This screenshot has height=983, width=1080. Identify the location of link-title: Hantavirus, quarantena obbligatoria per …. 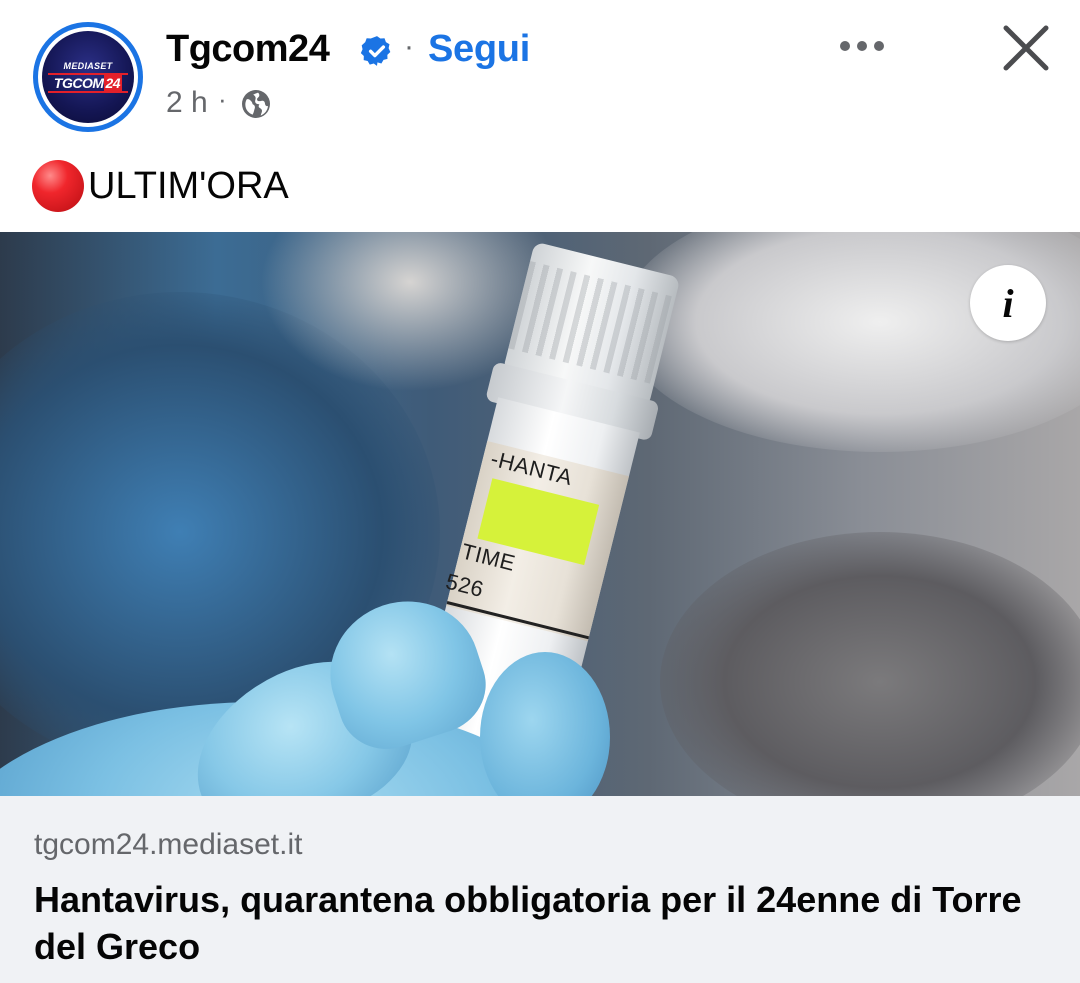
(539, 923).